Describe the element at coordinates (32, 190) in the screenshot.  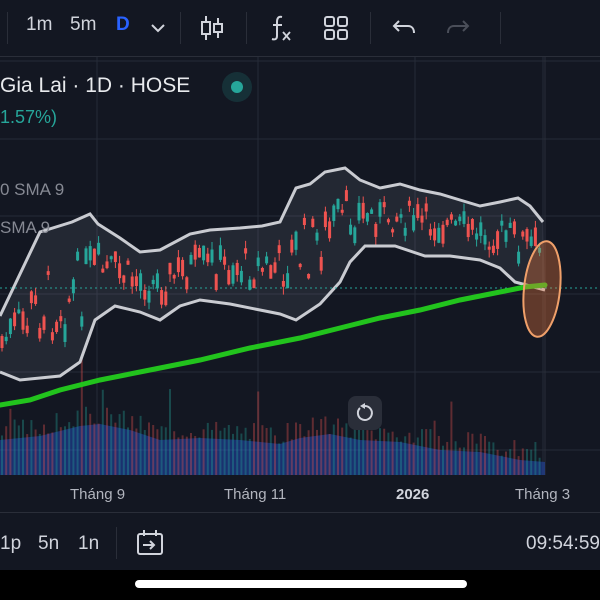
I see `indicator-label-1: 0 SMA 9` at that location.